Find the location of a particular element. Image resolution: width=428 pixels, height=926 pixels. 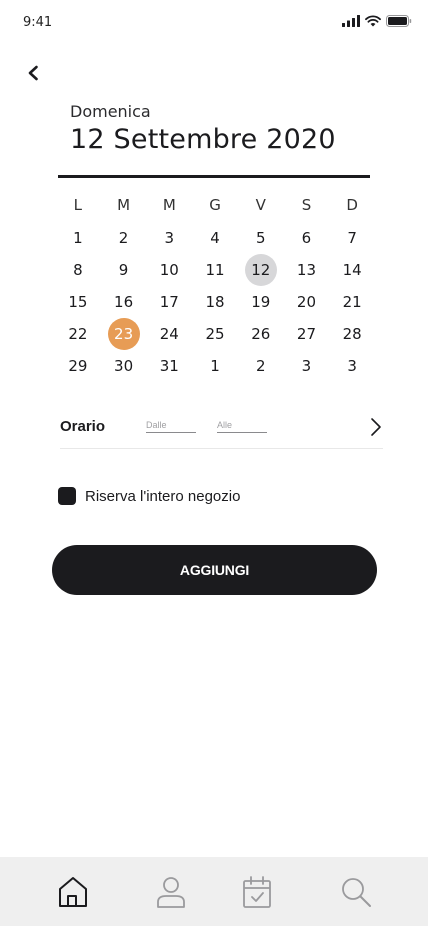

calendar-check-icon is located at coordinates (257, 892).